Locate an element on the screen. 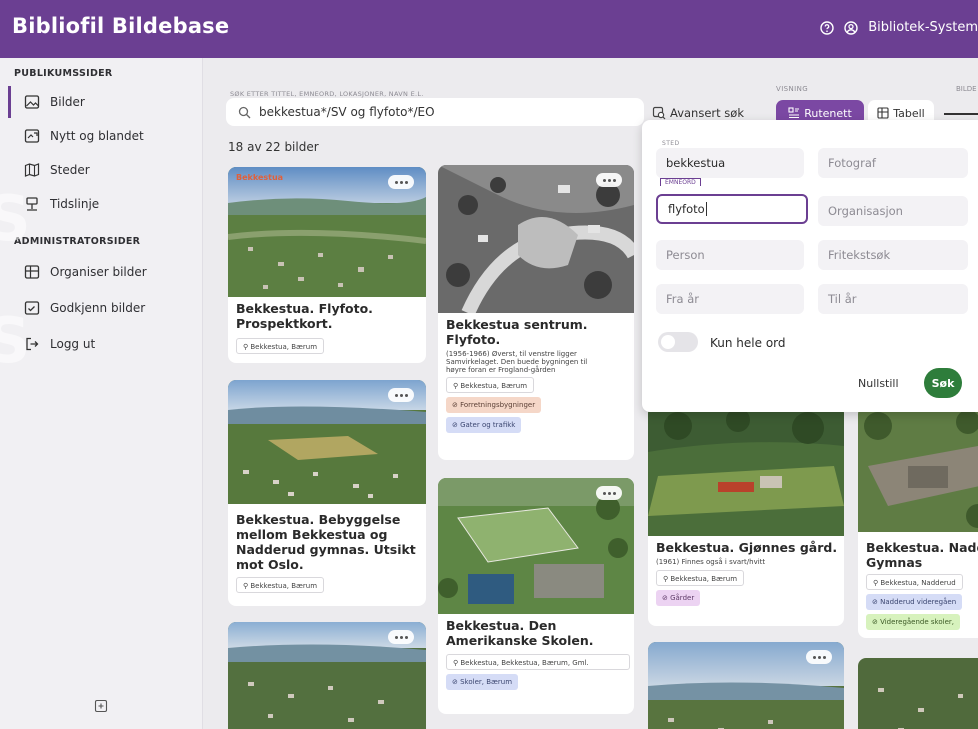 This screenshot has height=729, width=978. collapse-sidebar-icon is located at coordinates (101, 707).